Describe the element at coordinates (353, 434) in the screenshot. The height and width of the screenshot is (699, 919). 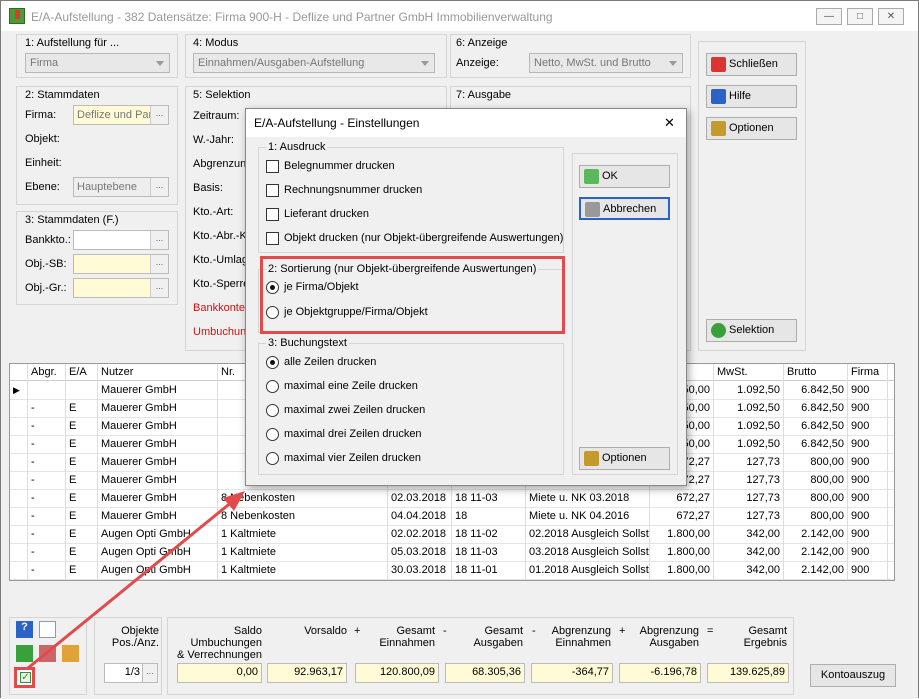
I see `text-drei-label: maximal drei Zeilen drucken` at that location.